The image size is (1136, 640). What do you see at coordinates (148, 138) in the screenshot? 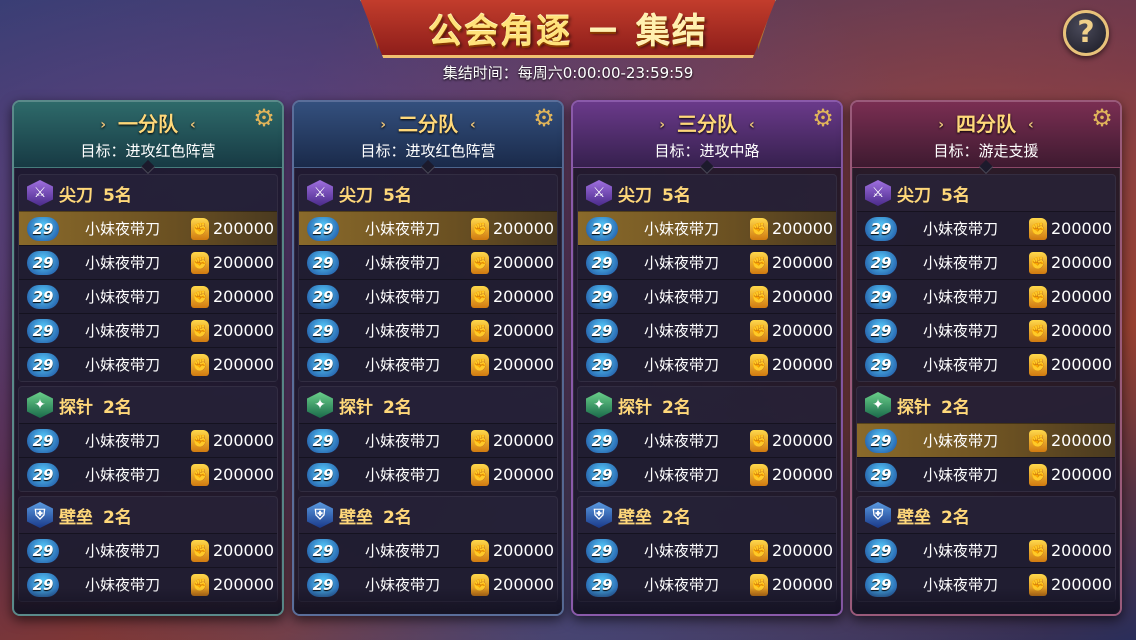
I see `team-panel-header: › 一分队 ‹ ⚙ 目标：进攻红色阵营` at bounding box center [148, 138].